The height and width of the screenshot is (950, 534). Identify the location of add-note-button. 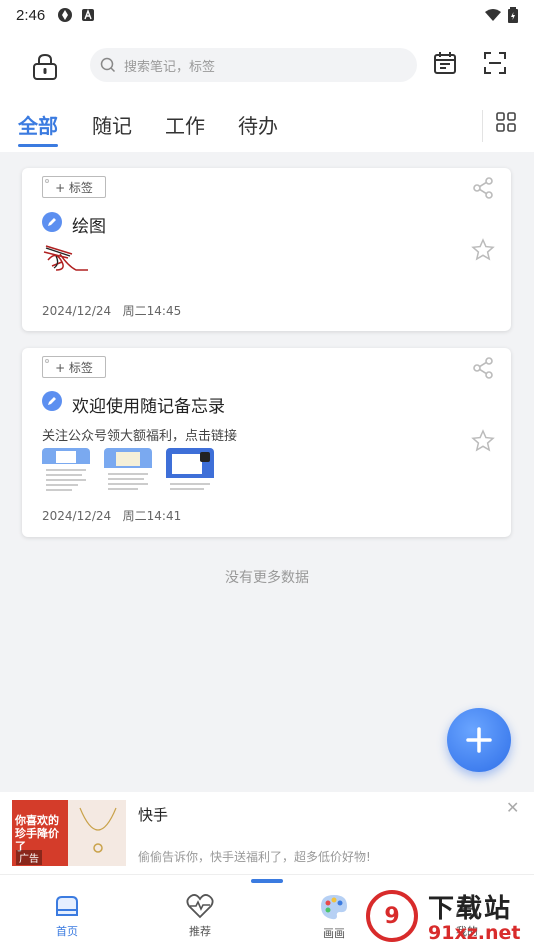
(479, 740).